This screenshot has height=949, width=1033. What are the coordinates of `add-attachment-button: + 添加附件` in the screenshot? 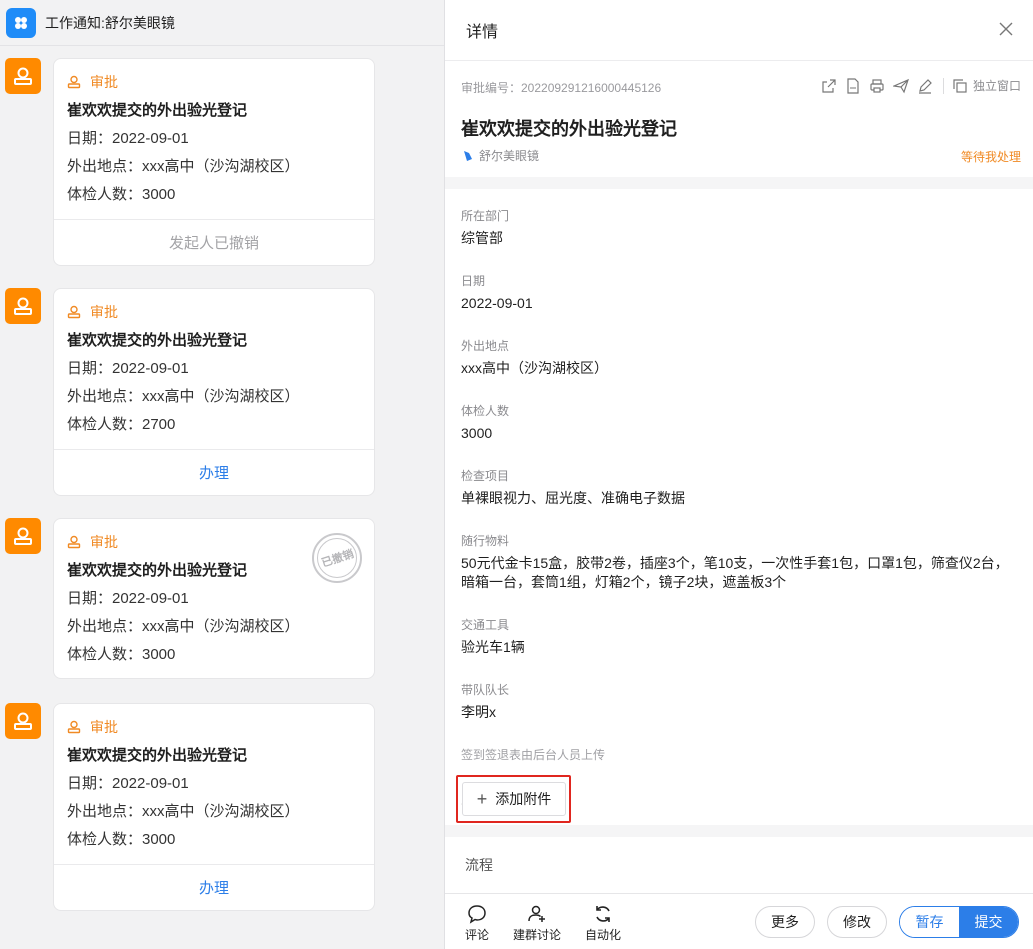 It's located at (514, 799).